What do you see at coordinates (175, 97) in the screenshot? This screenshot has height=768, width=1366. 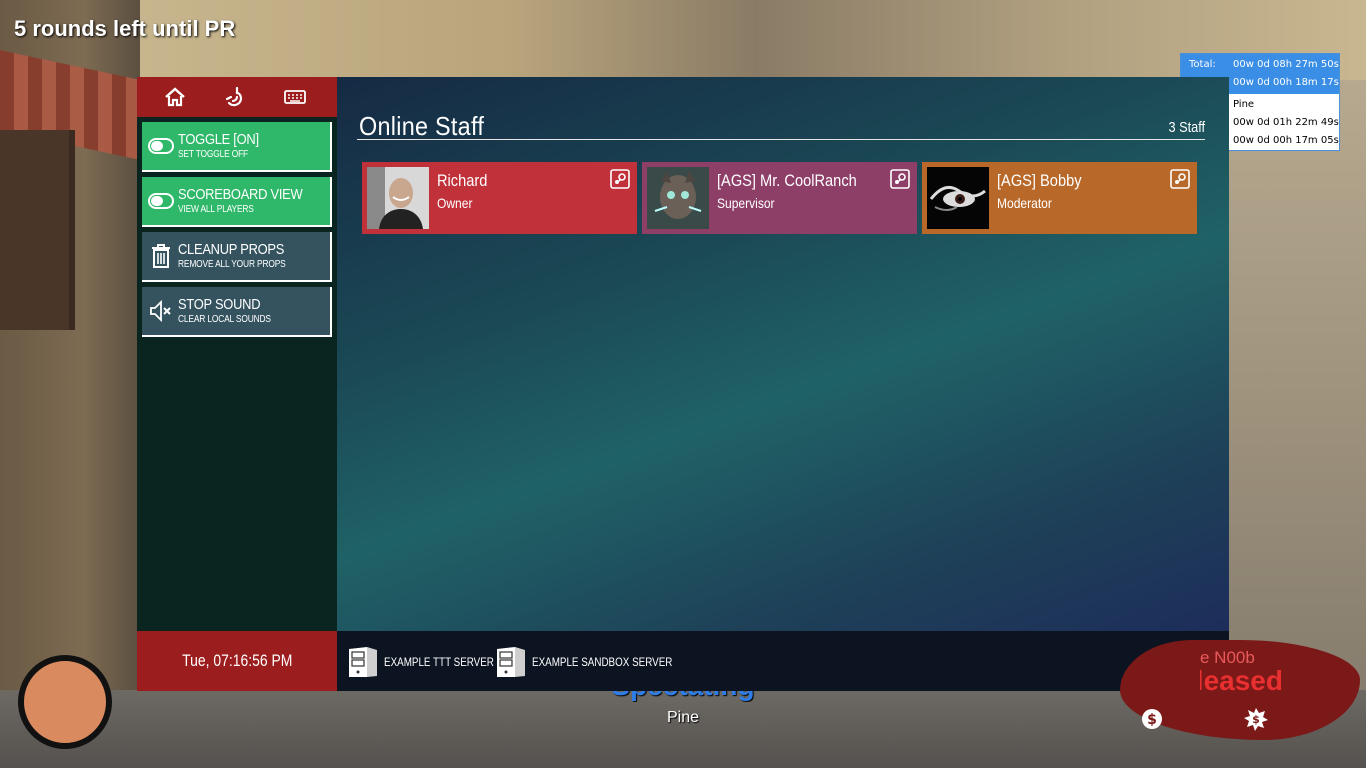 I see `home-icon` at bounding box center [175, 97].